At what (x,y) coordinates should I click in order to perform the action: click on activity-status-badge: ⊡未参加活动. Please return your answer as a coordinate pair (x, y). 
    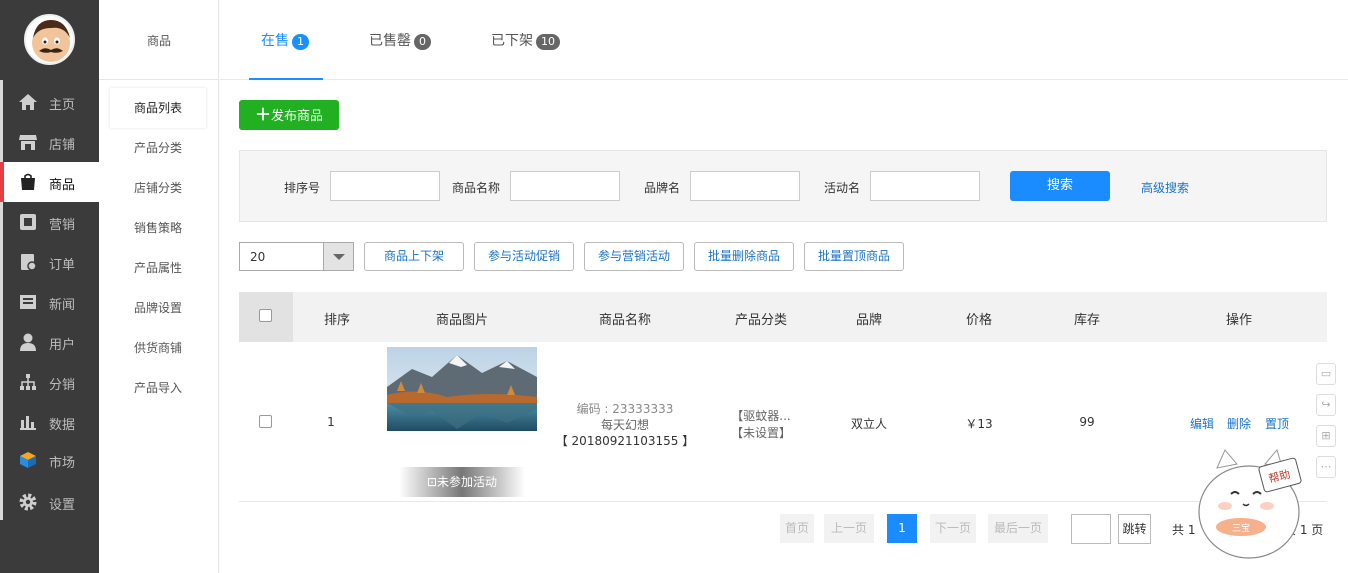
    Looking at the image, I should click on (462, 482).